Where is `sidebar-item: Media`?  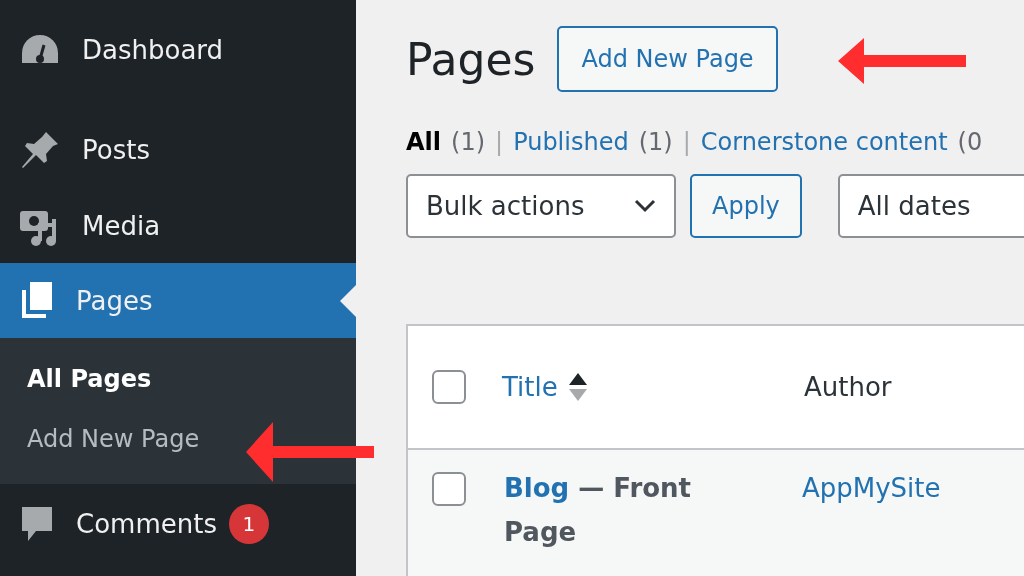
sidebar-item: Media is located at coordinates (178, 225).